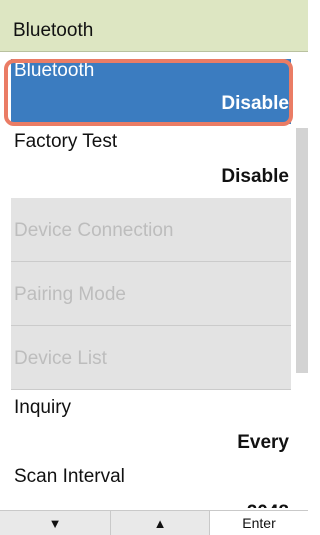 This screenshot has width=320, height=535. Describe the element at coordinates (151, 91) in the screenshot. I see `list-item-bluetooth: Bluetooth Disable` at that location.